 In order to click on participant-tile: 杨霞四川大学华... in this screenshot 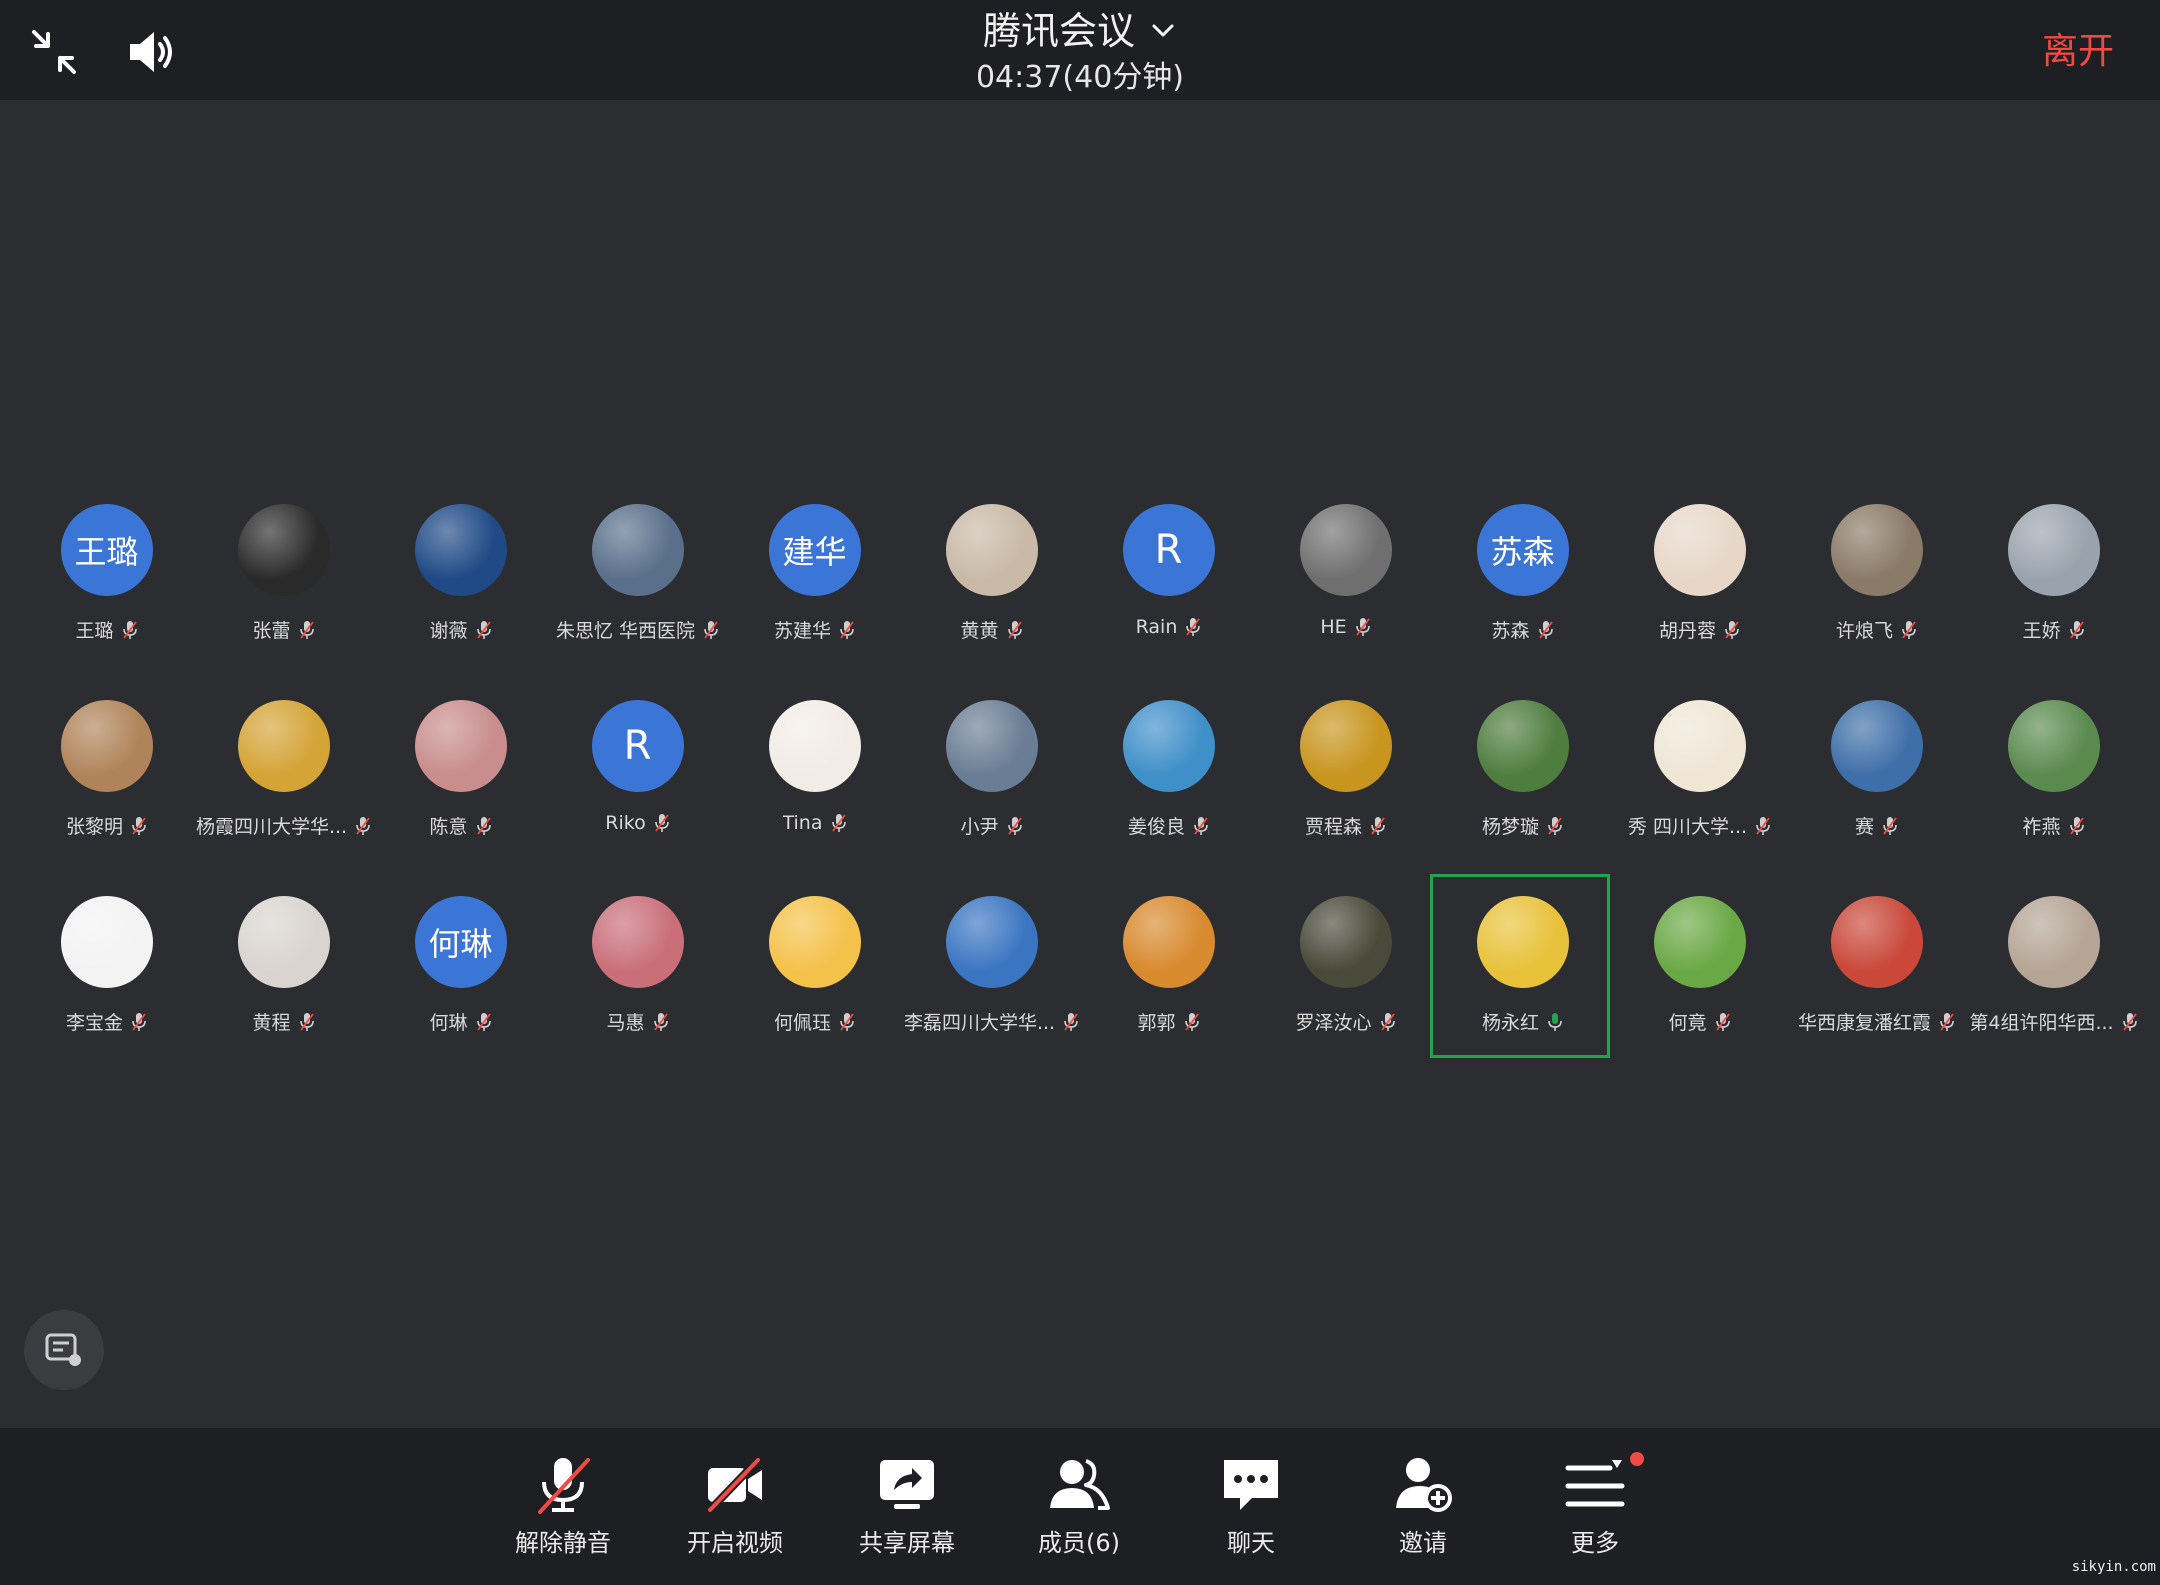, I will do `click(283, 778)`.